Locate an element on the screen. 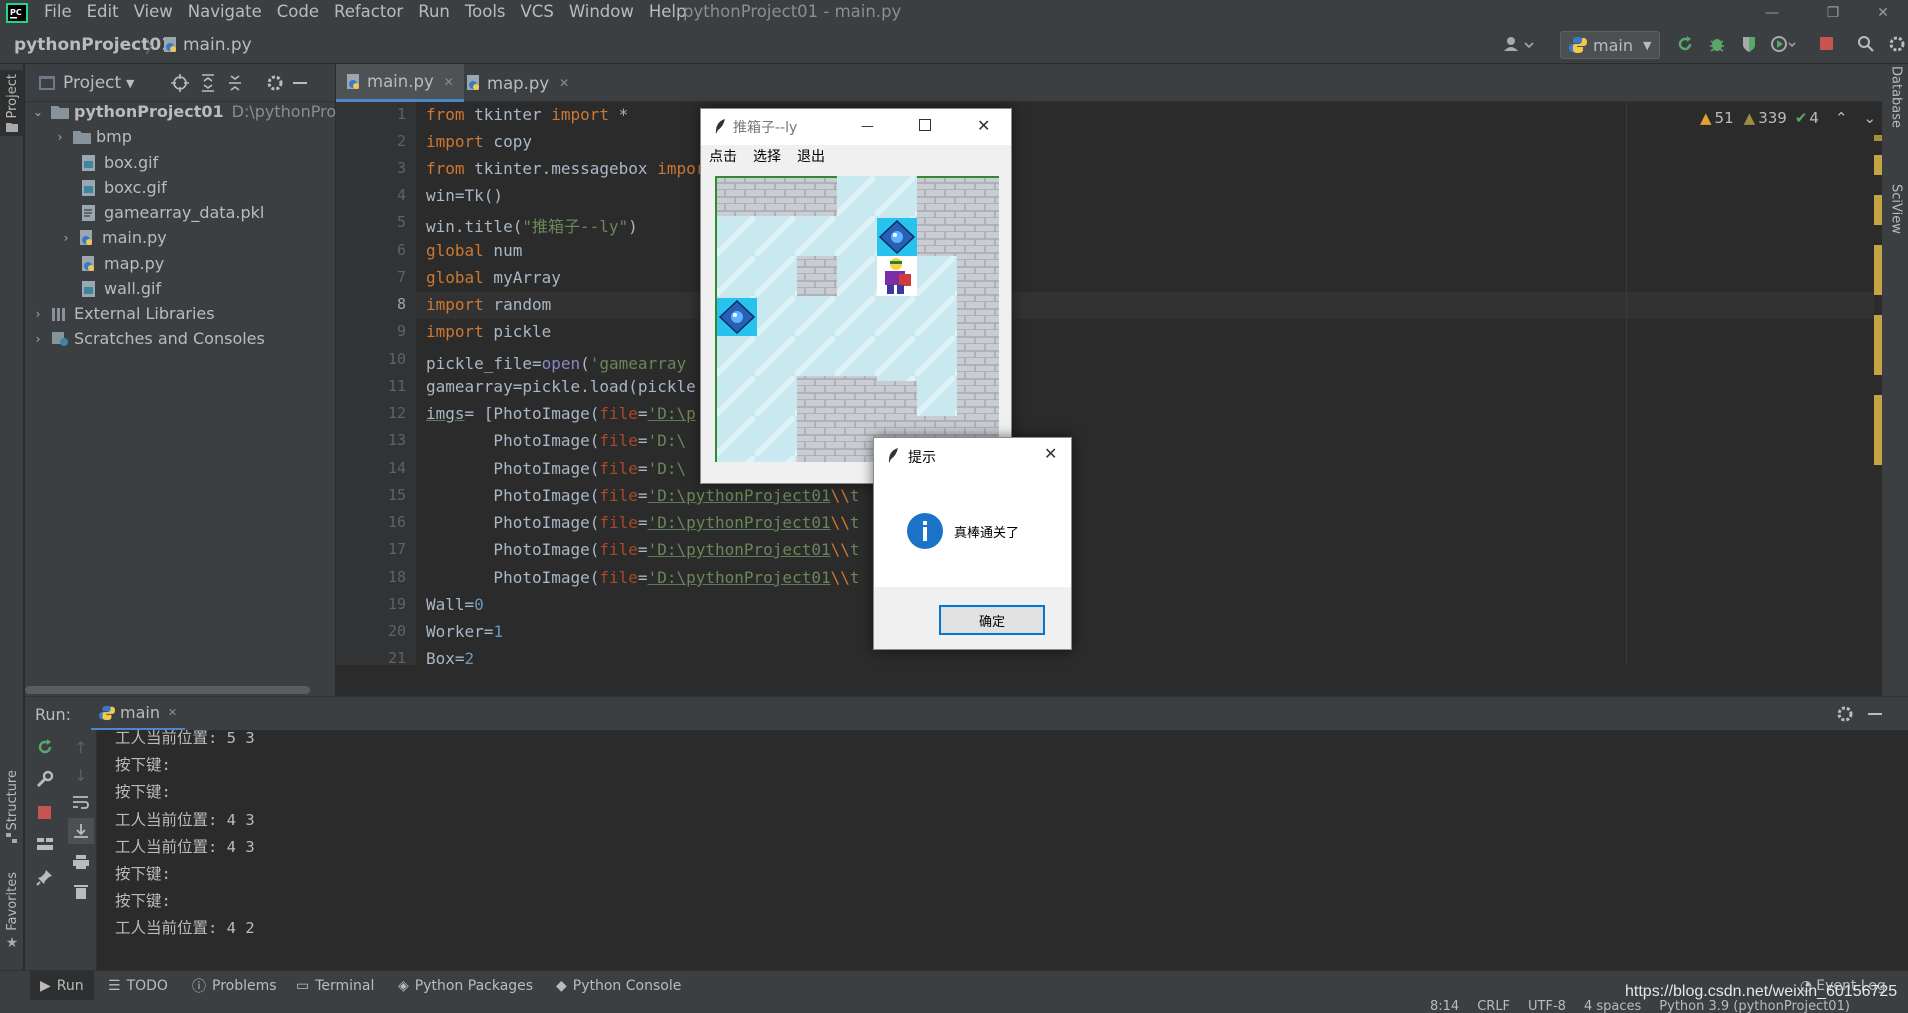 The height and width of the screenshot is (1013, 1908). run-settings-gear-icon is located at coordinates (1845, 714).